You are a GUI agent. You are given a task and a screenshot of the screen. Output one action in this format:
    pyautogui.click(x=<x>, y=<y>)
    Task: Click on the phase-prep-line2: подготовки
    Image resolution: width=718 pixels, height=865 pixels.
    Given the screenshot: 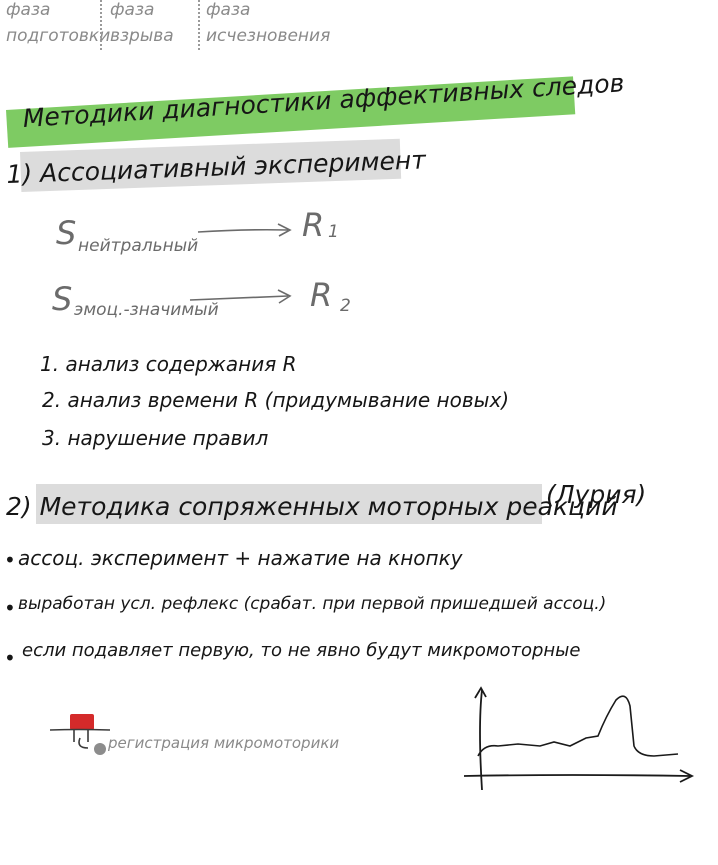 What is the action you would take?
    pyautogui.click(x=58, y=36)
    